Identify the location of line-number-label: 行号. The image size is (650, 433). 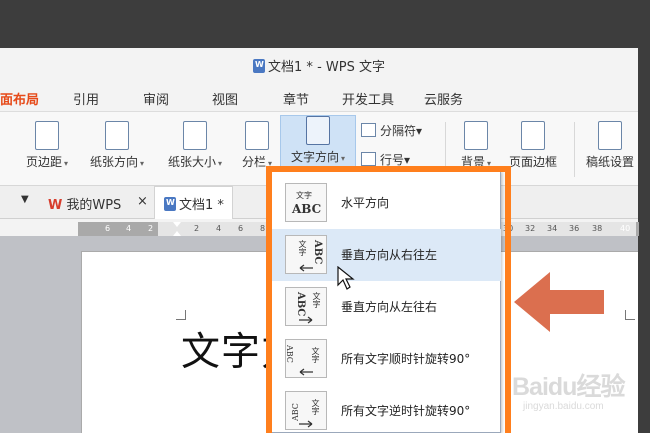
(392, 160).